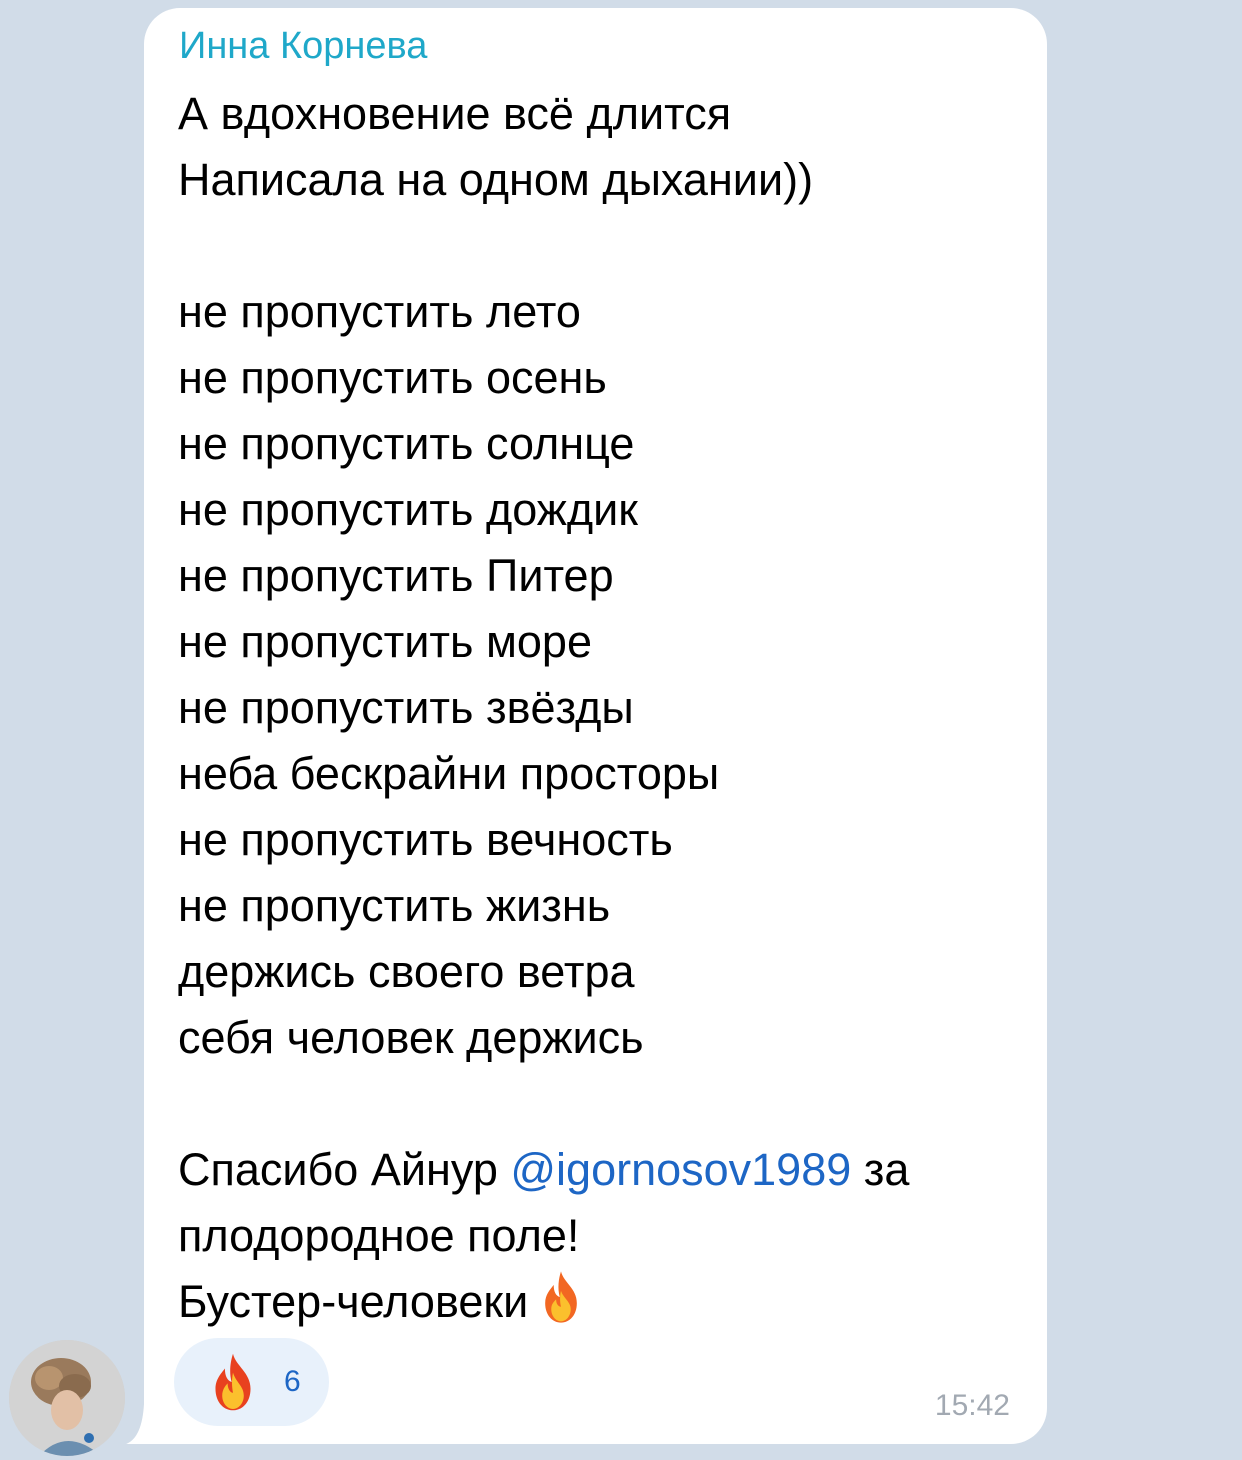 This screenshot has height=1460, width=1242. I want to click on message-timestamp: 15:42, so click(972, 1405).